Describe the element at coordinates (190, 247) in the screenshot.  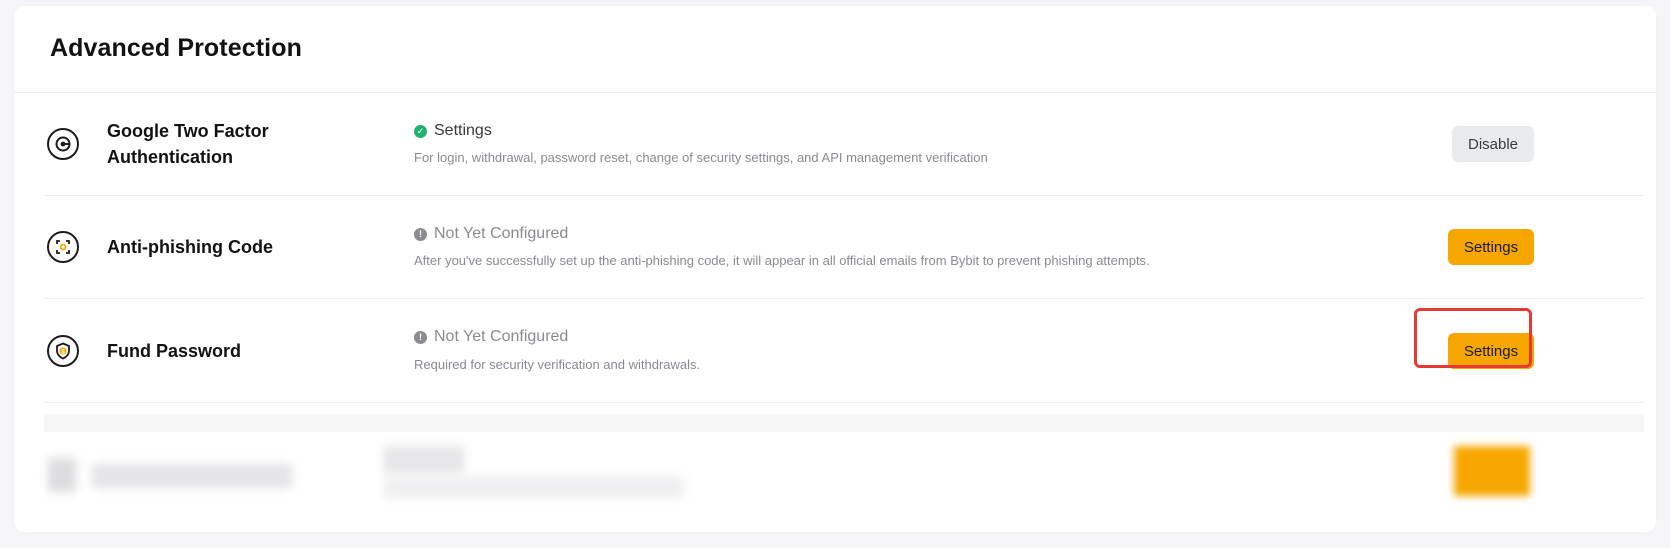
I see `row-title-anti-phishing: Anti-phishing Code` at that location.